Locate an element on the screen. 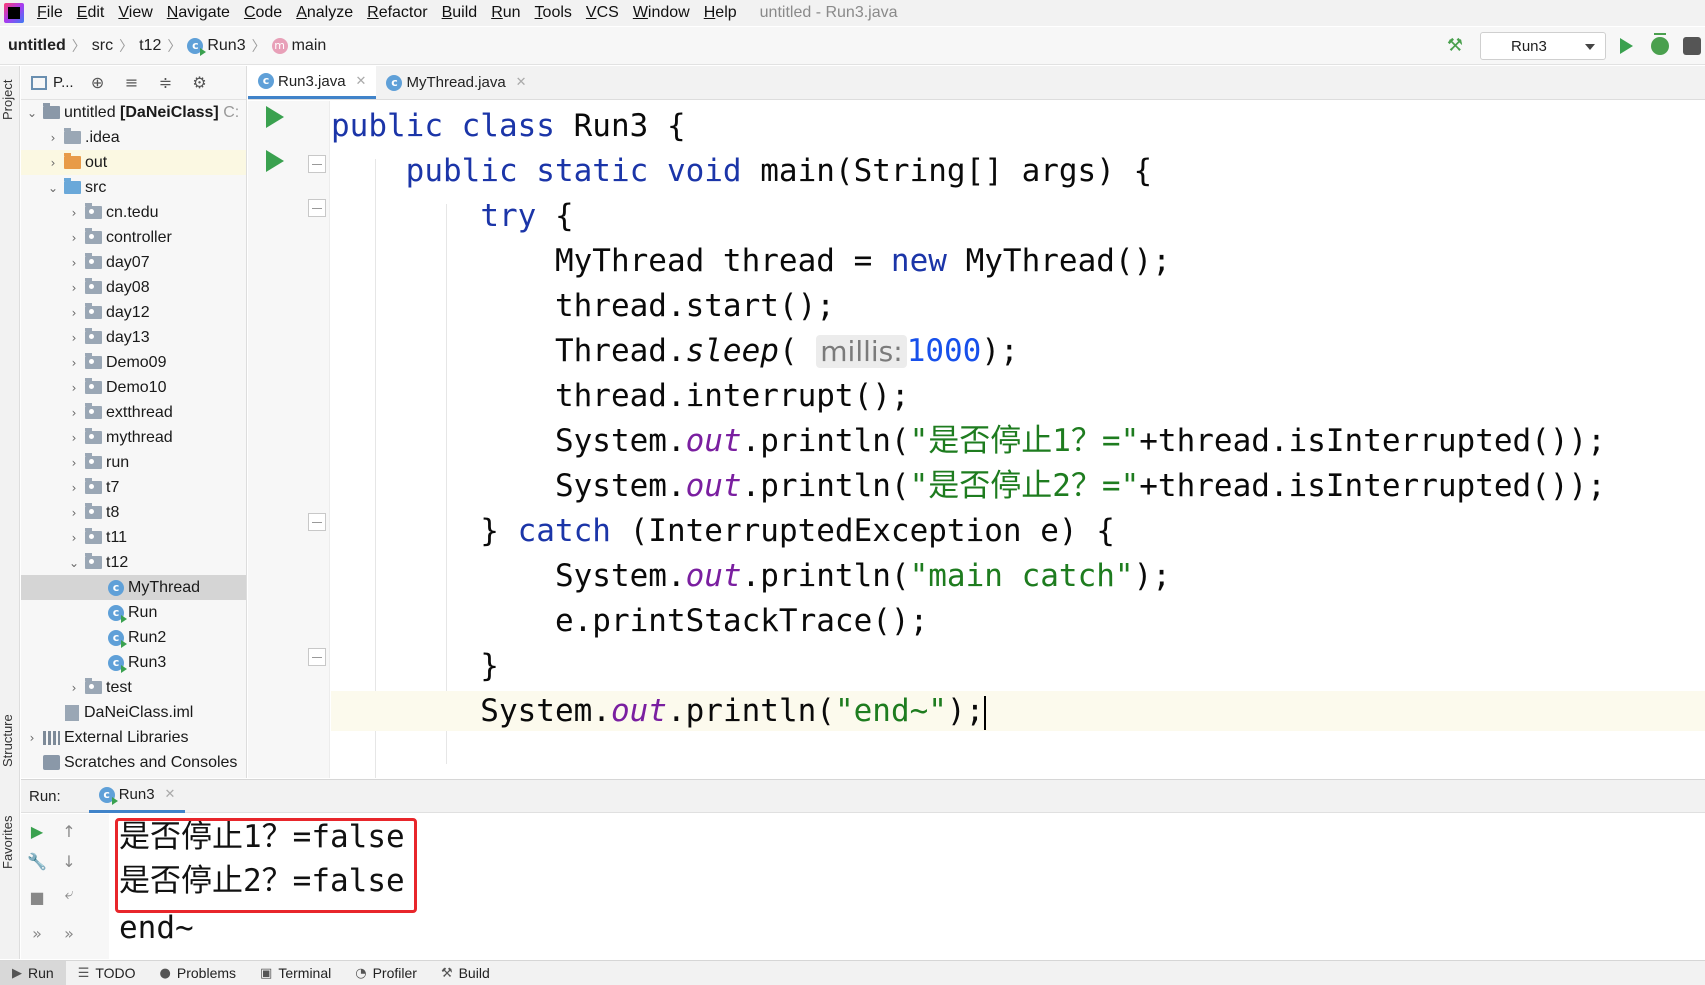  menu-navigate: Navigate is located at coordinates (198, 13).